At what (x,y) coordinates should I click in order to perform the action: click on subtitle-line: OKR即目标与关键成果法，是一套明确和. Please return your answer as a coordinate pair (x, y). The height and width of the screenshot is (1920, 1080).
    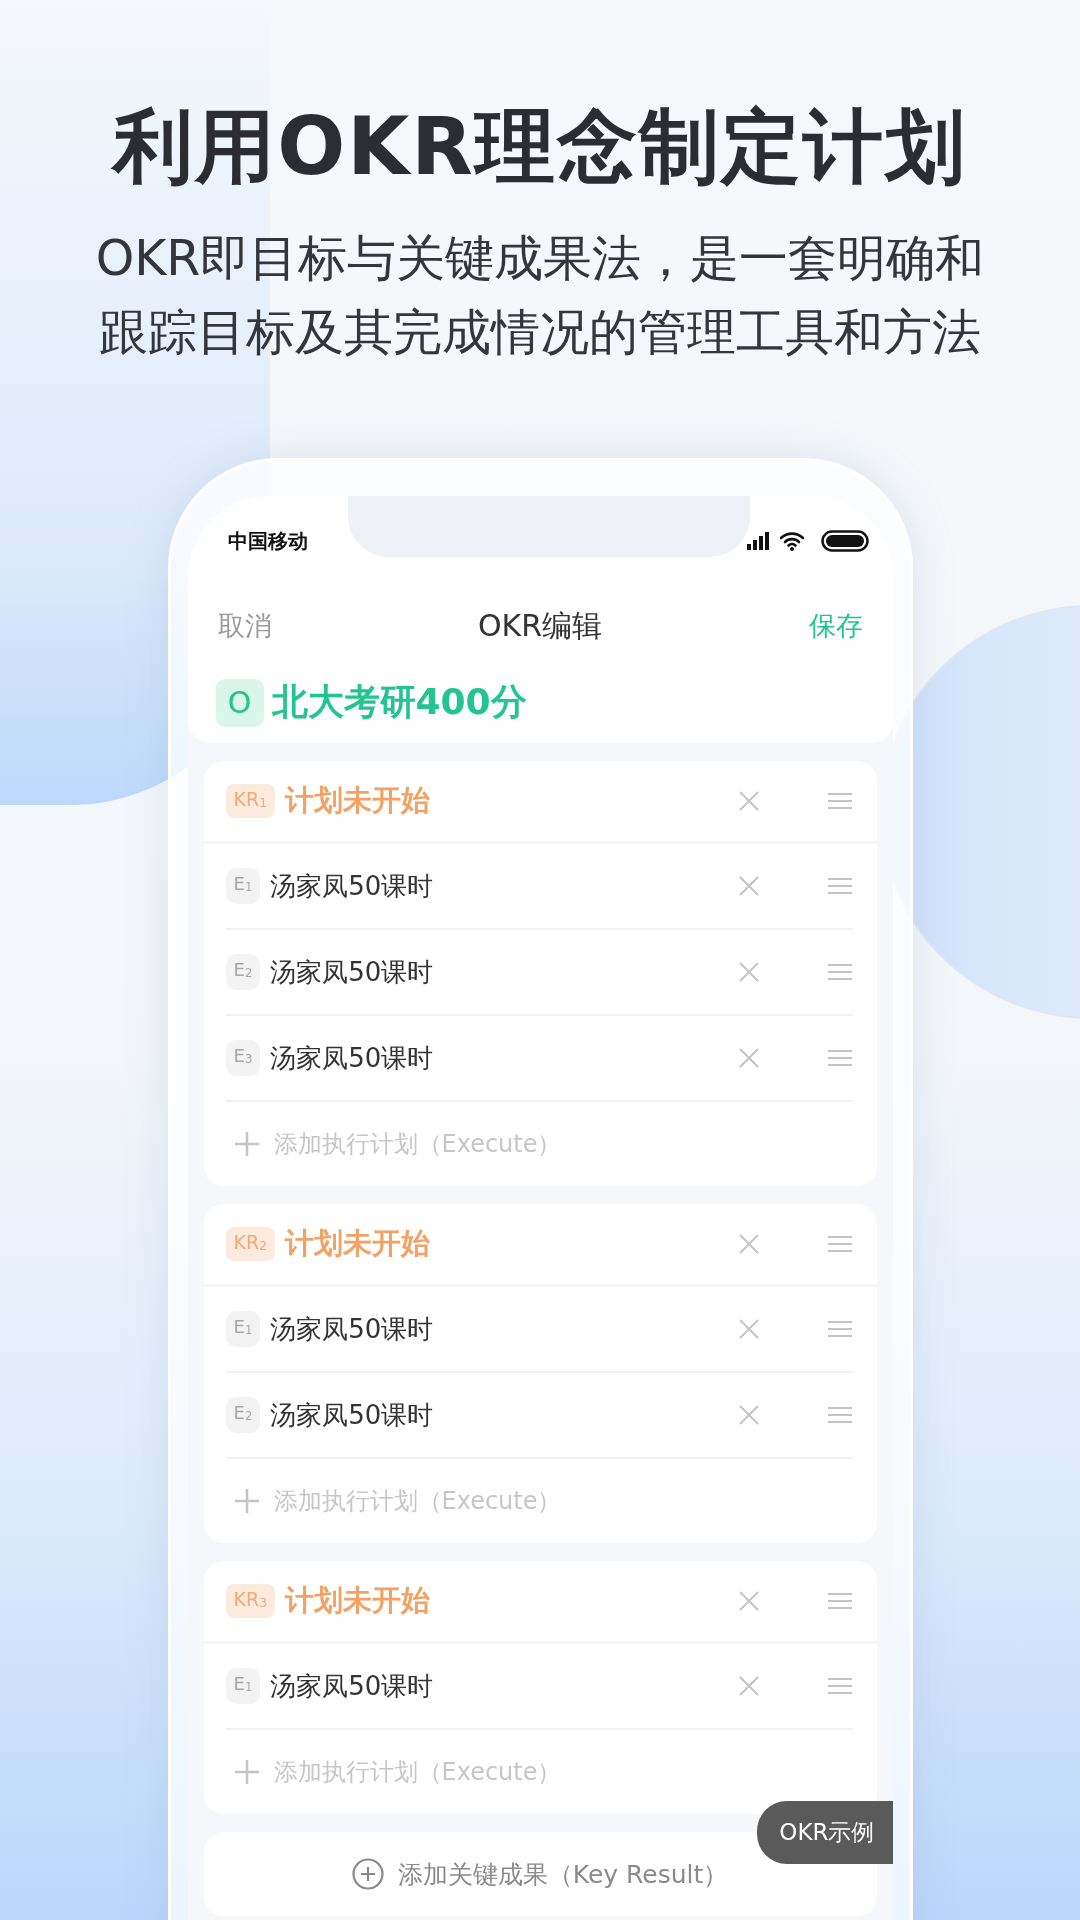
    Looking at the image, I should click on (540, 259).